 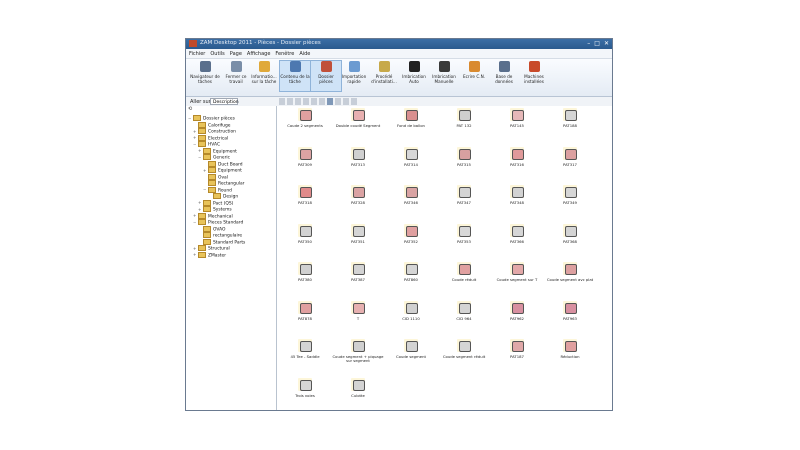 I want to click on part-item: PAT309, so click(x=305, y=156).